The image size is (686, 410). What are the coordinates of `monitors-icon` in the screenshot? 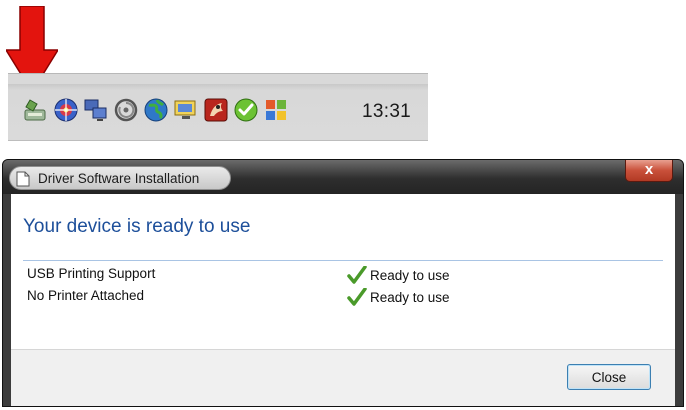 It's located at (96, 110).